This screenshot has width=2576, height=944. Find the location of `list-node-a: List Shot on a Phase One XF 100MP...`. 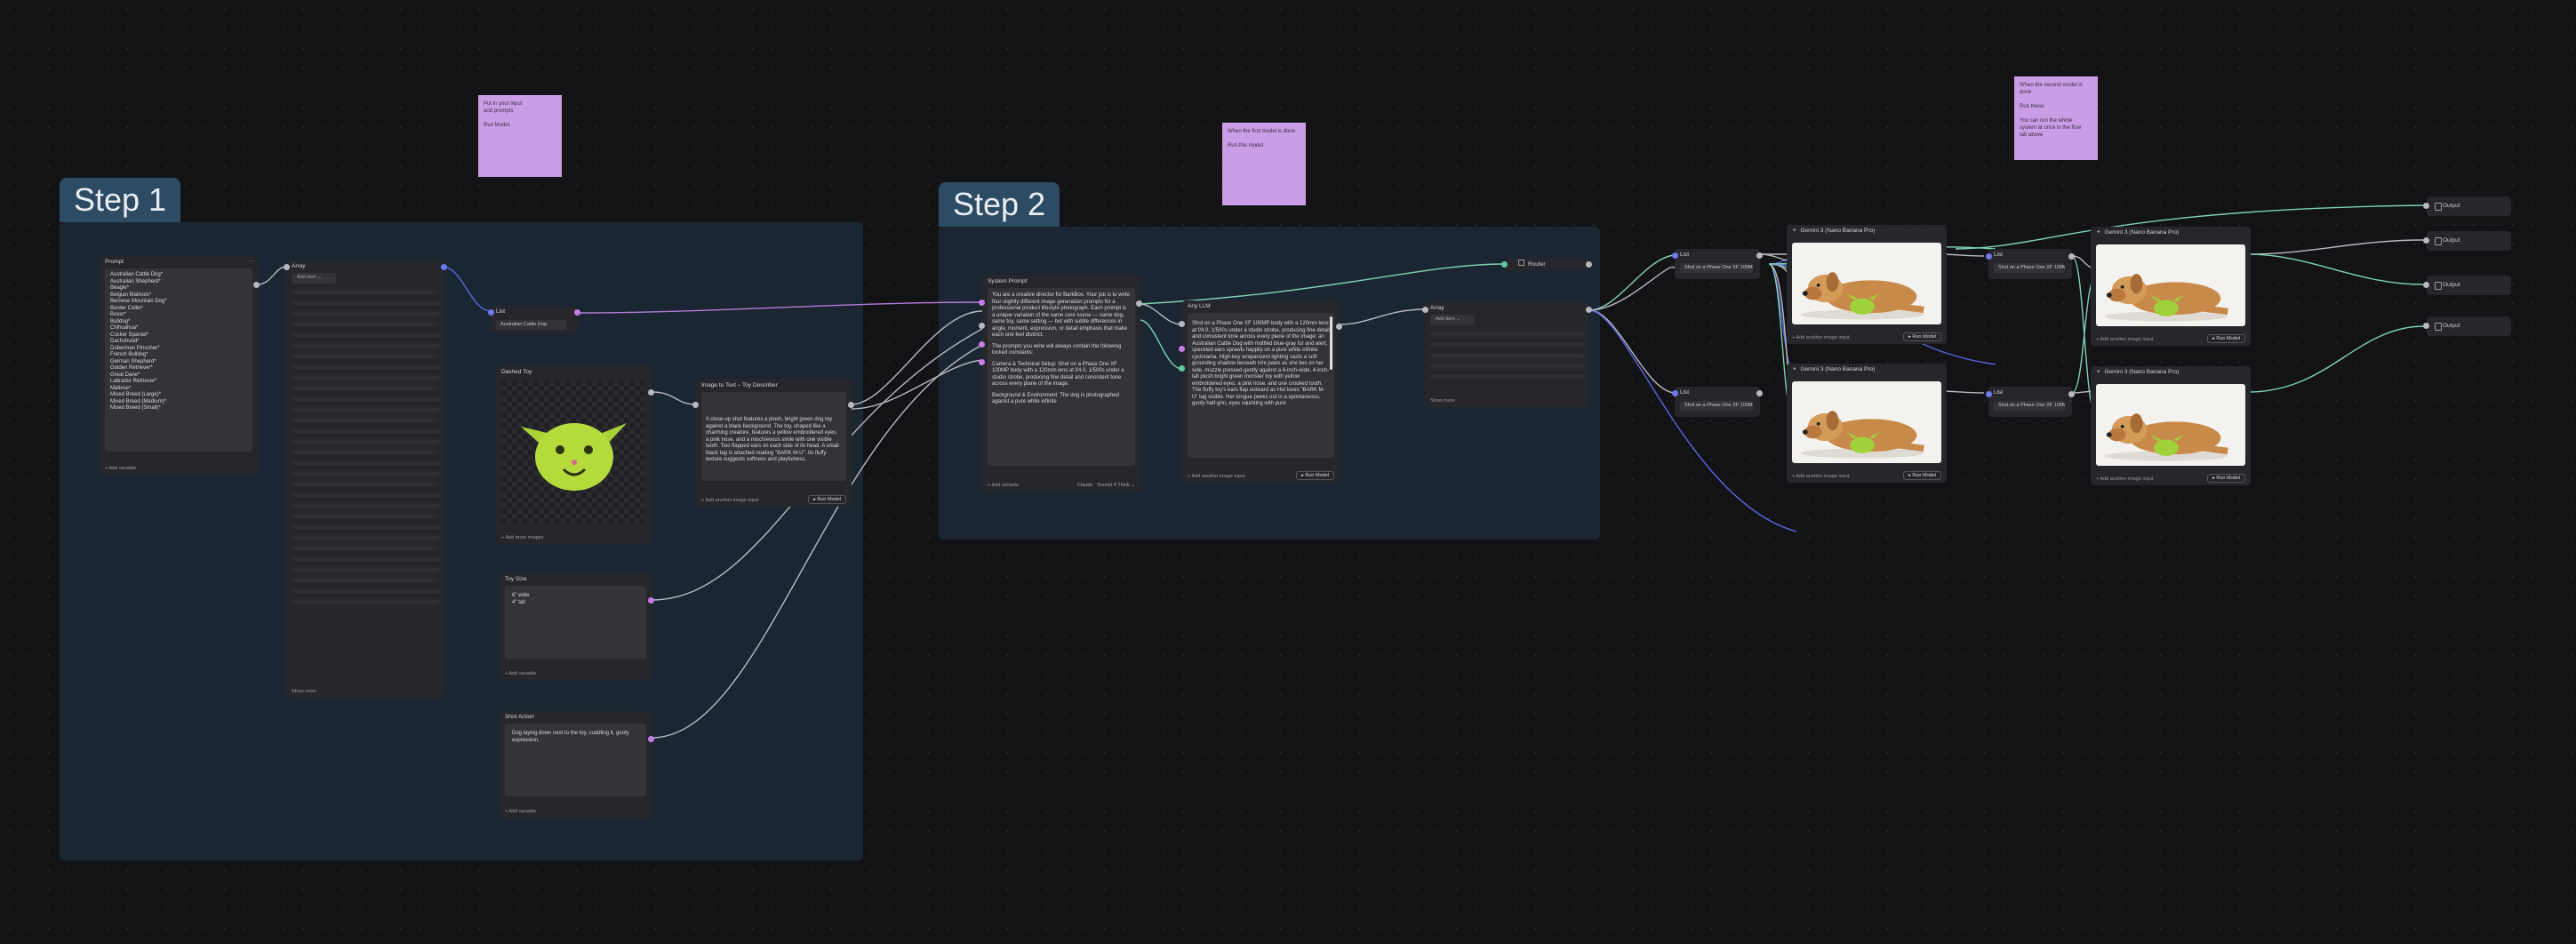

list-node-a: List Shot on a Phase One XF 100MP... is located at coordinates (1717, 264).